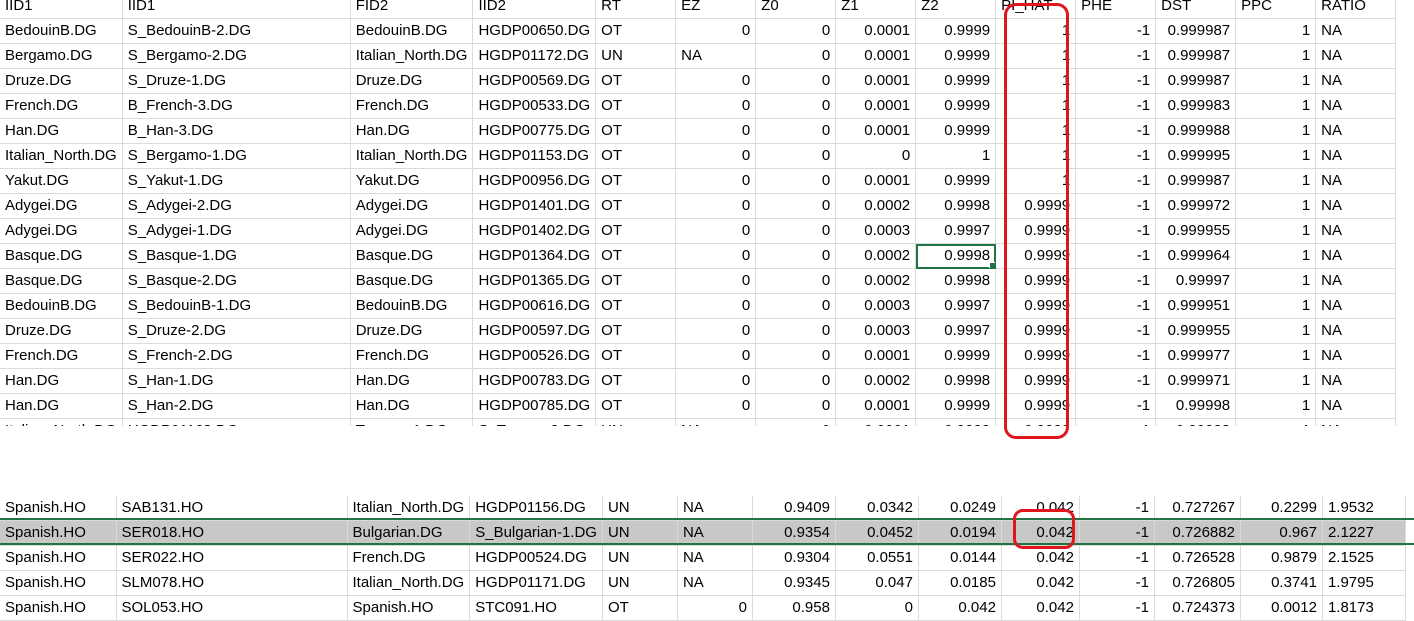  I want to click on table-cell: 0.0001, so click(876, 356).